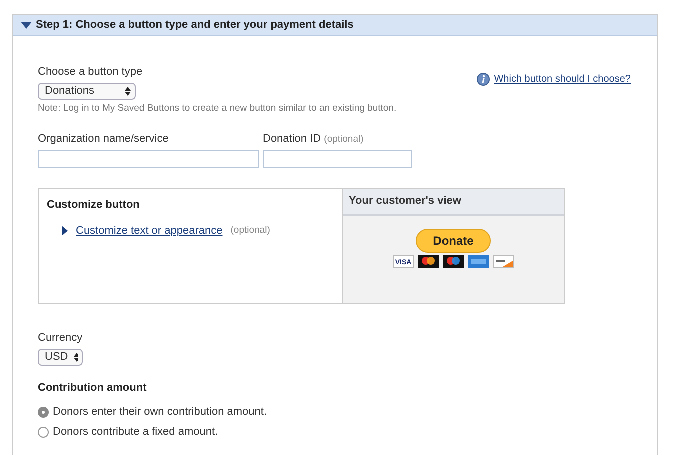 The width and height of the screenshot is (674, 455). I want to click on option-label: Donors contribute a fixed amount., so click(135, 432).